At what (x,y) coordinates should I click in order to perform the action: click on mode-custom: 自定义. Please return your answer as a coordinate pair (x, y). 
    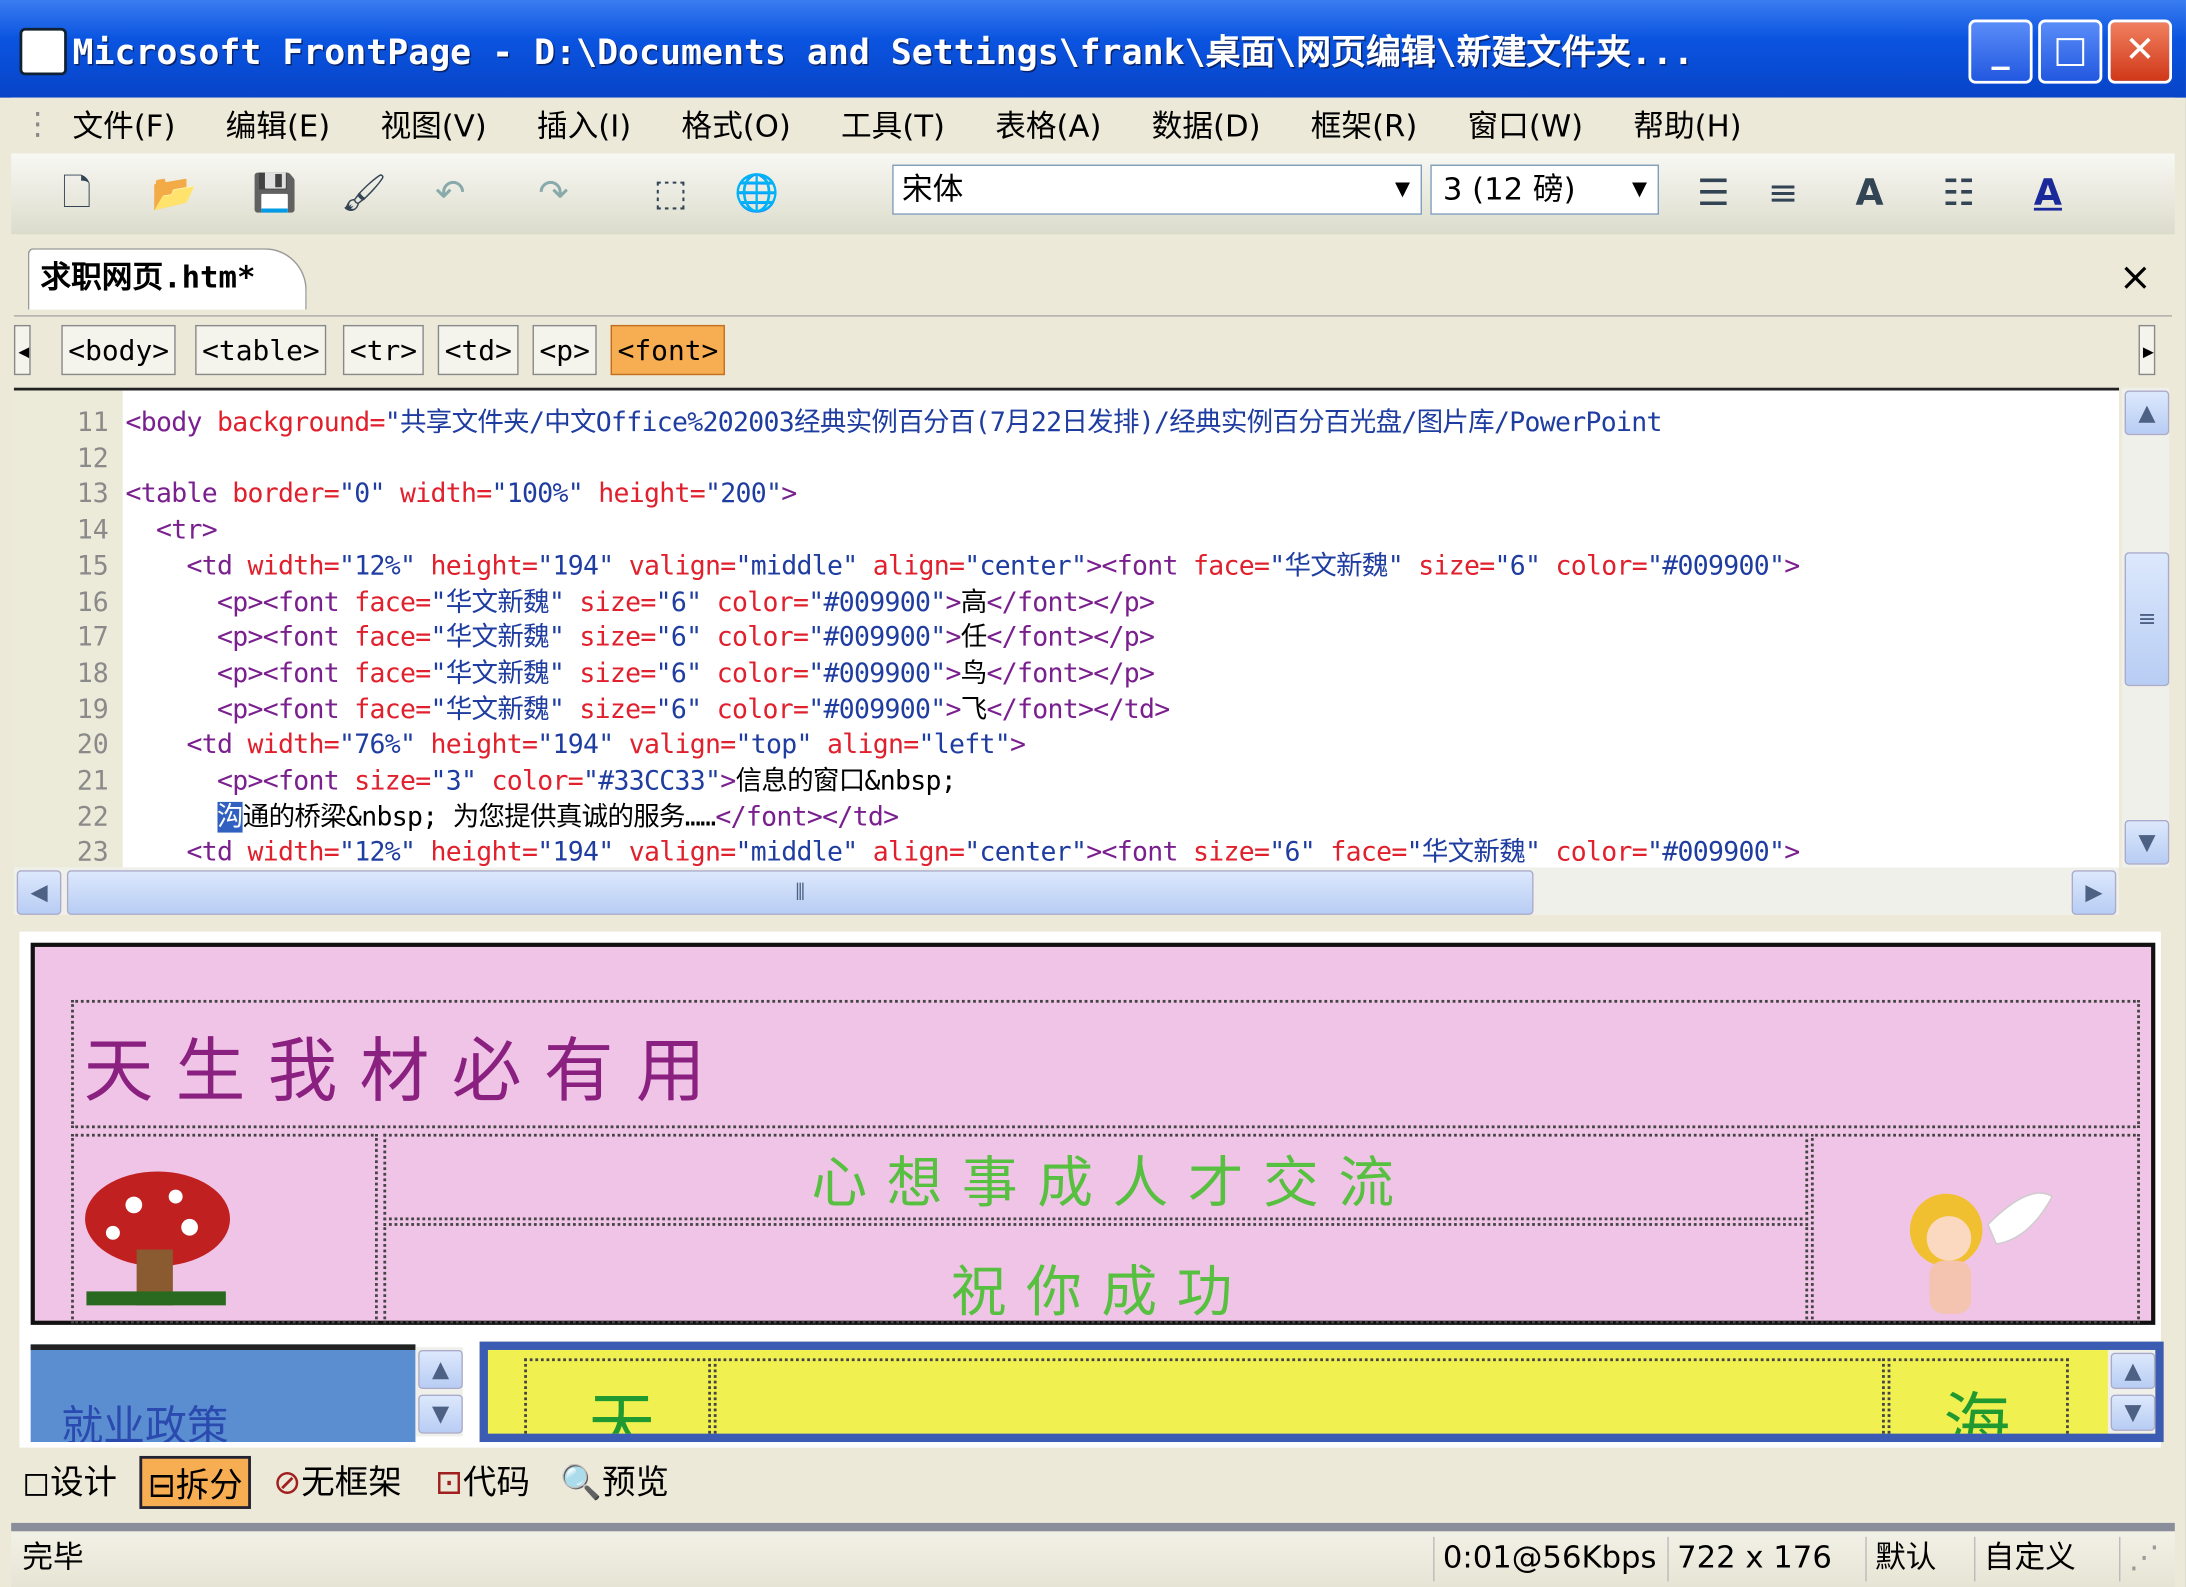
    Looking at the image, I should click on (2025, 1559).